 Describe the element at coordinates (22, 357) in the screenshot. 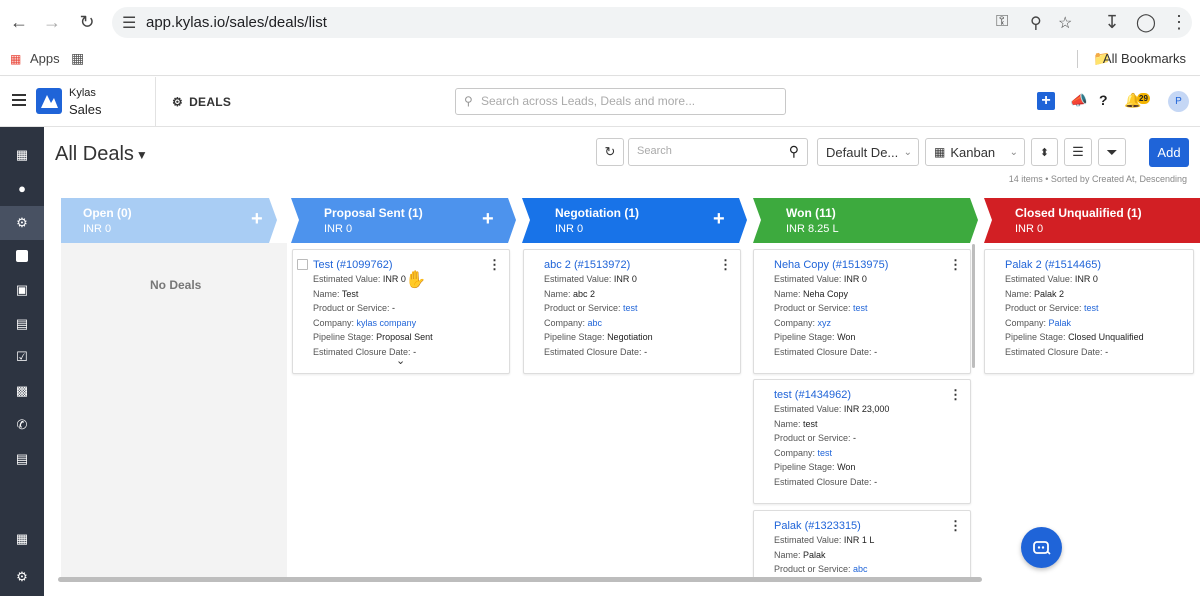

I see `sidebar-checklist-icon: ☑` at that location.